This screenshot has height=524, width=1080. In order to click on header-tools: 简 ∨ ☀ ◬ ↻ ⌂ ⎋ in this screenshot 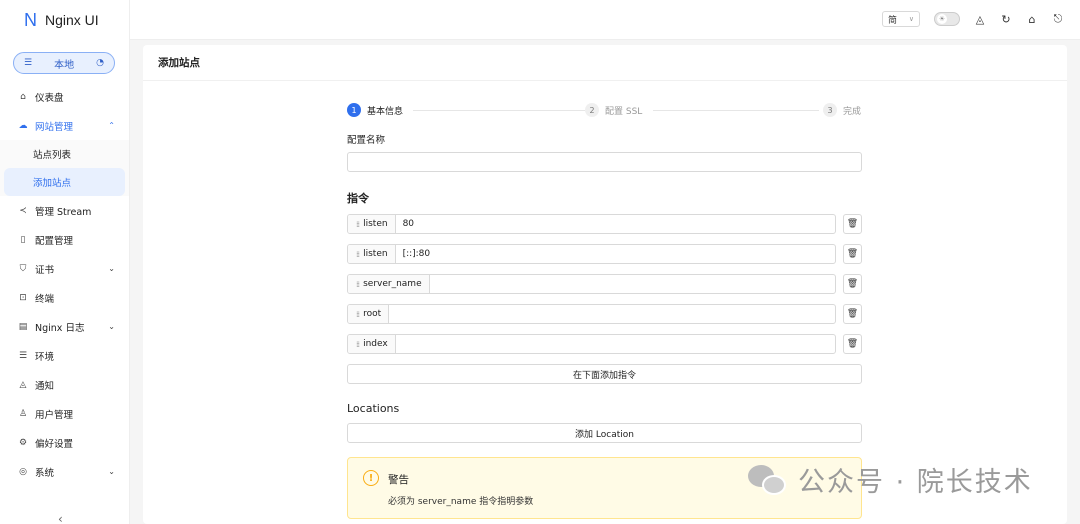, I will do `click(973, 19)`.